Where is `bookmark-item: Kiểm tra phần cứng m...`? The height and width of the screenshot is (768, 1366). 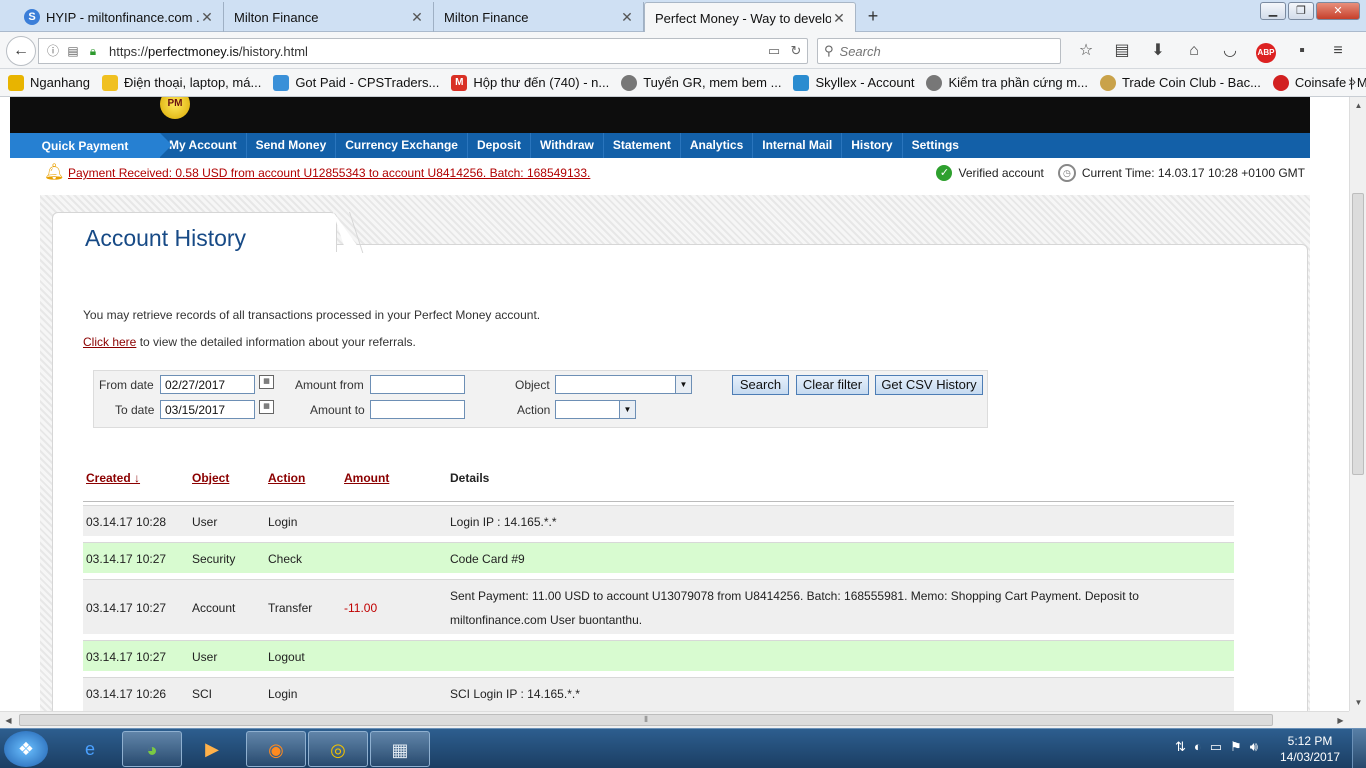
bookmark-item: Kiểm tra phần cứng m... is located at coordinates (1007, 82).